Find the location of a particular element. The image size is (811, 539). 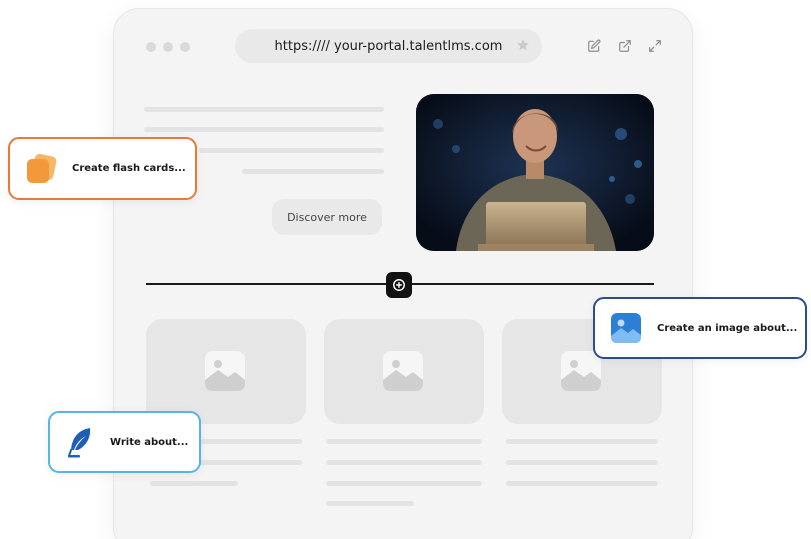

window-controls is located at coordinates (168, 47).